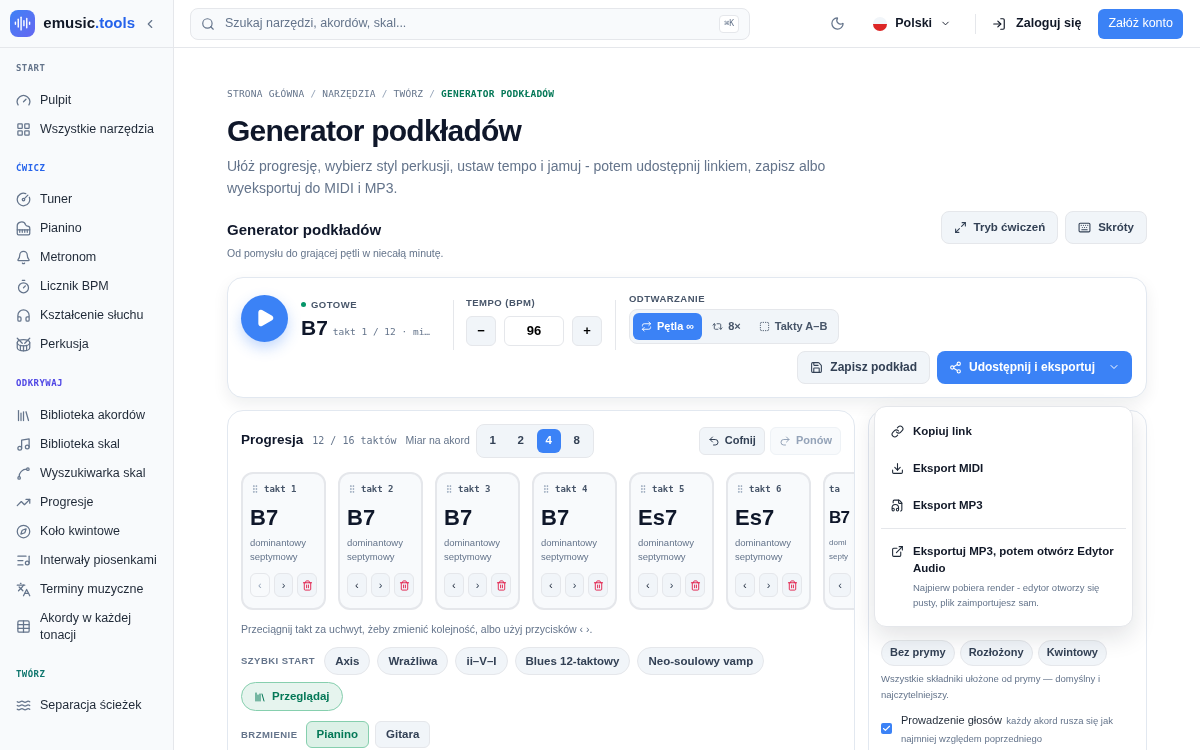  I want to click on section-heading: ODKRYWAJ, so click(40, 383).